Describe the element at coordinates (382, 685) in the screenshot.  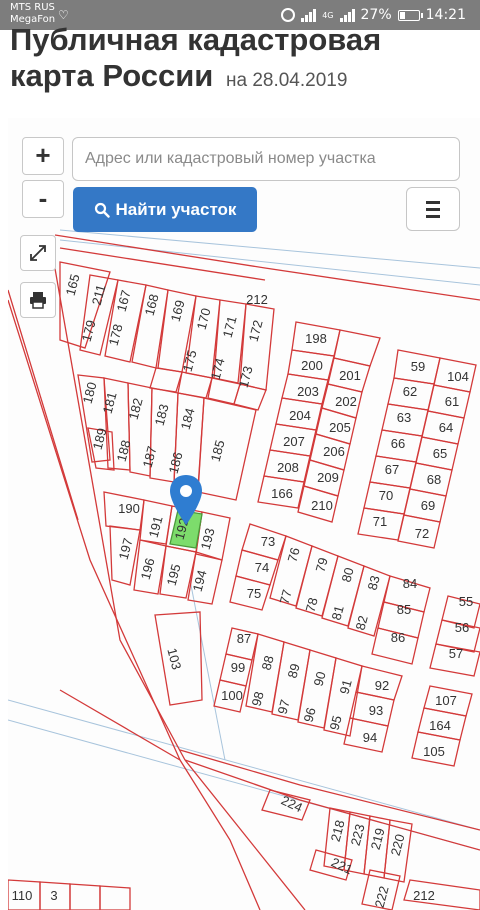
I see `parcel-label: 92` at that location.